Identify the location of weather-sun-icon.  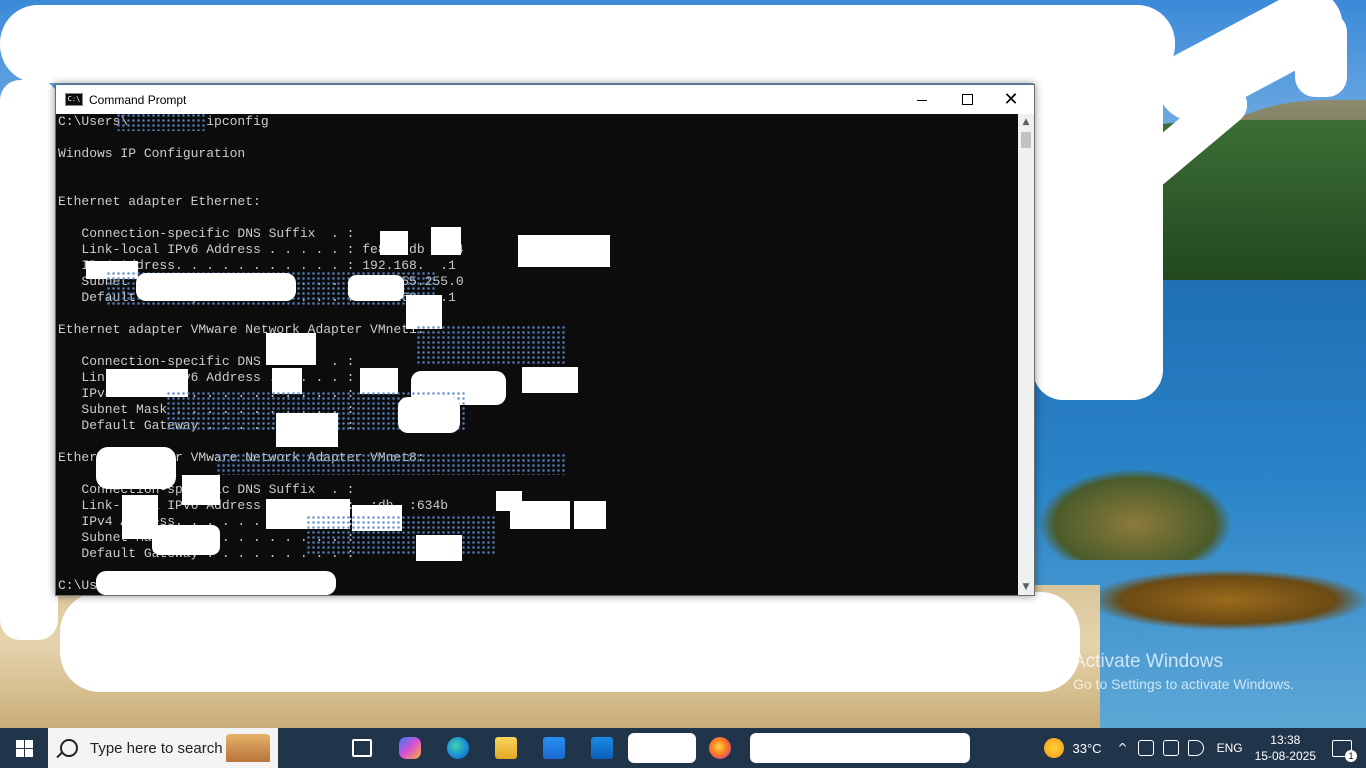
(1054, 748).